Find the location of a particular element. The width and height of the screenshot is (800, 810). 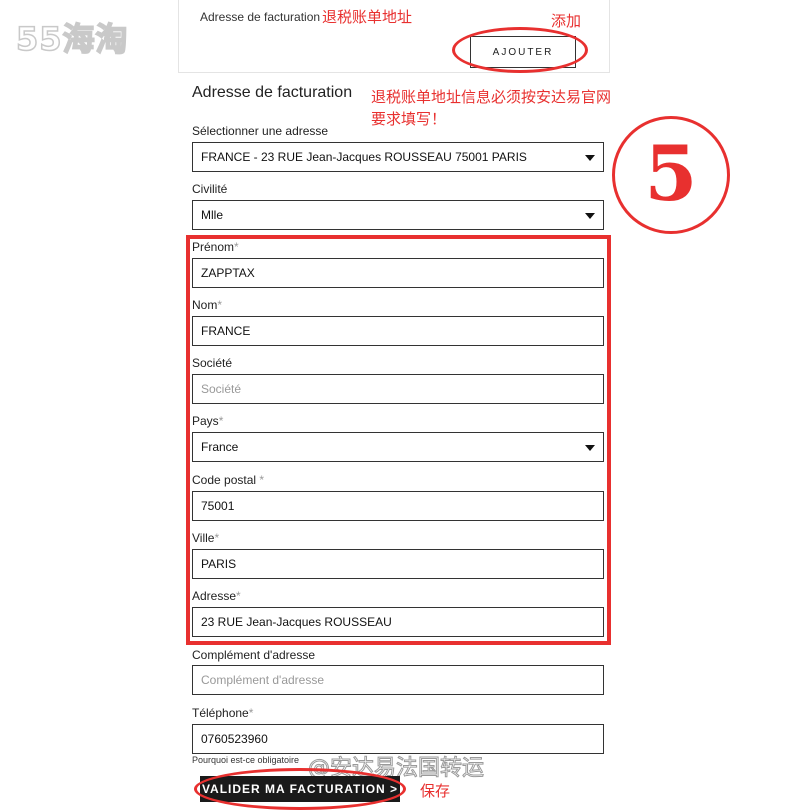

annotation-add: 添加 is located at coordinates (566, 21).